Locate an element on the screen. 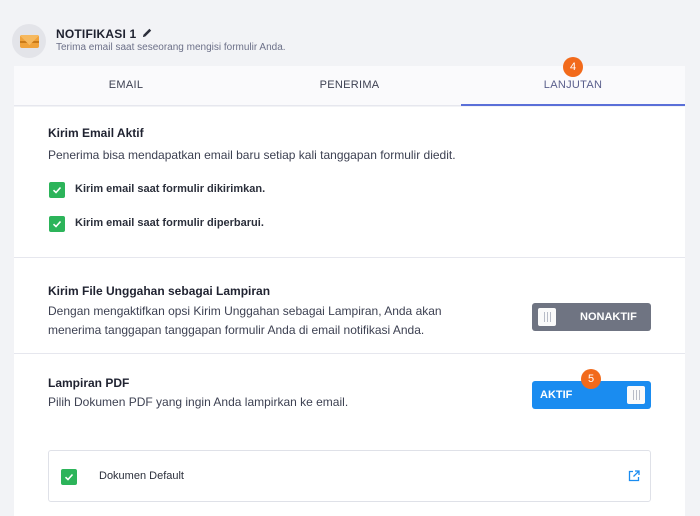 This screenshot has width=700, height=516. pencil-icon is located at coordinates (147, 33).